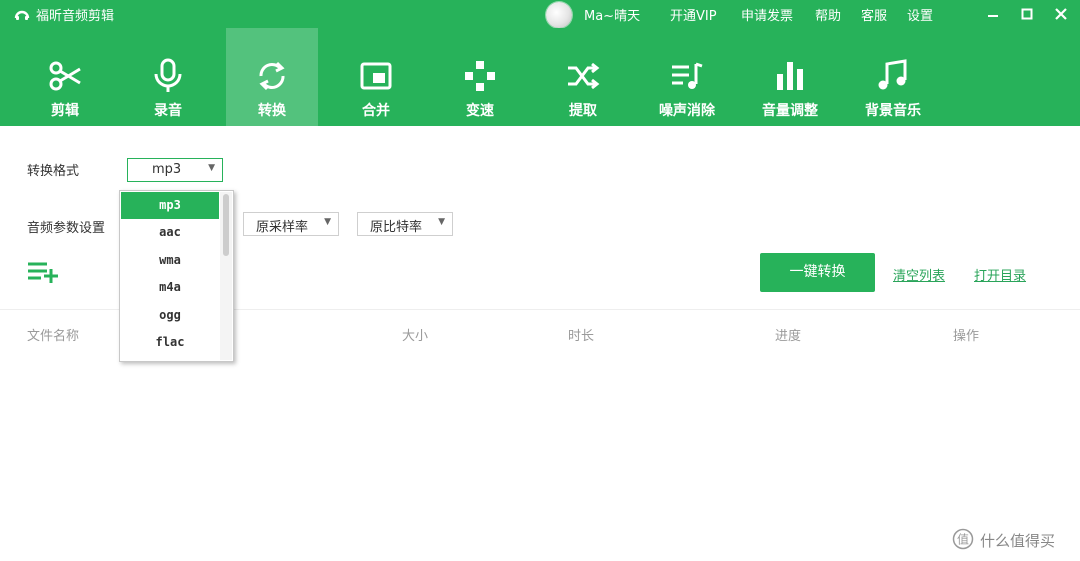 The height and width of the screenshot is (561, 1080). I want to click on audio-params-label: 音频参数设置, so click(66, 228).